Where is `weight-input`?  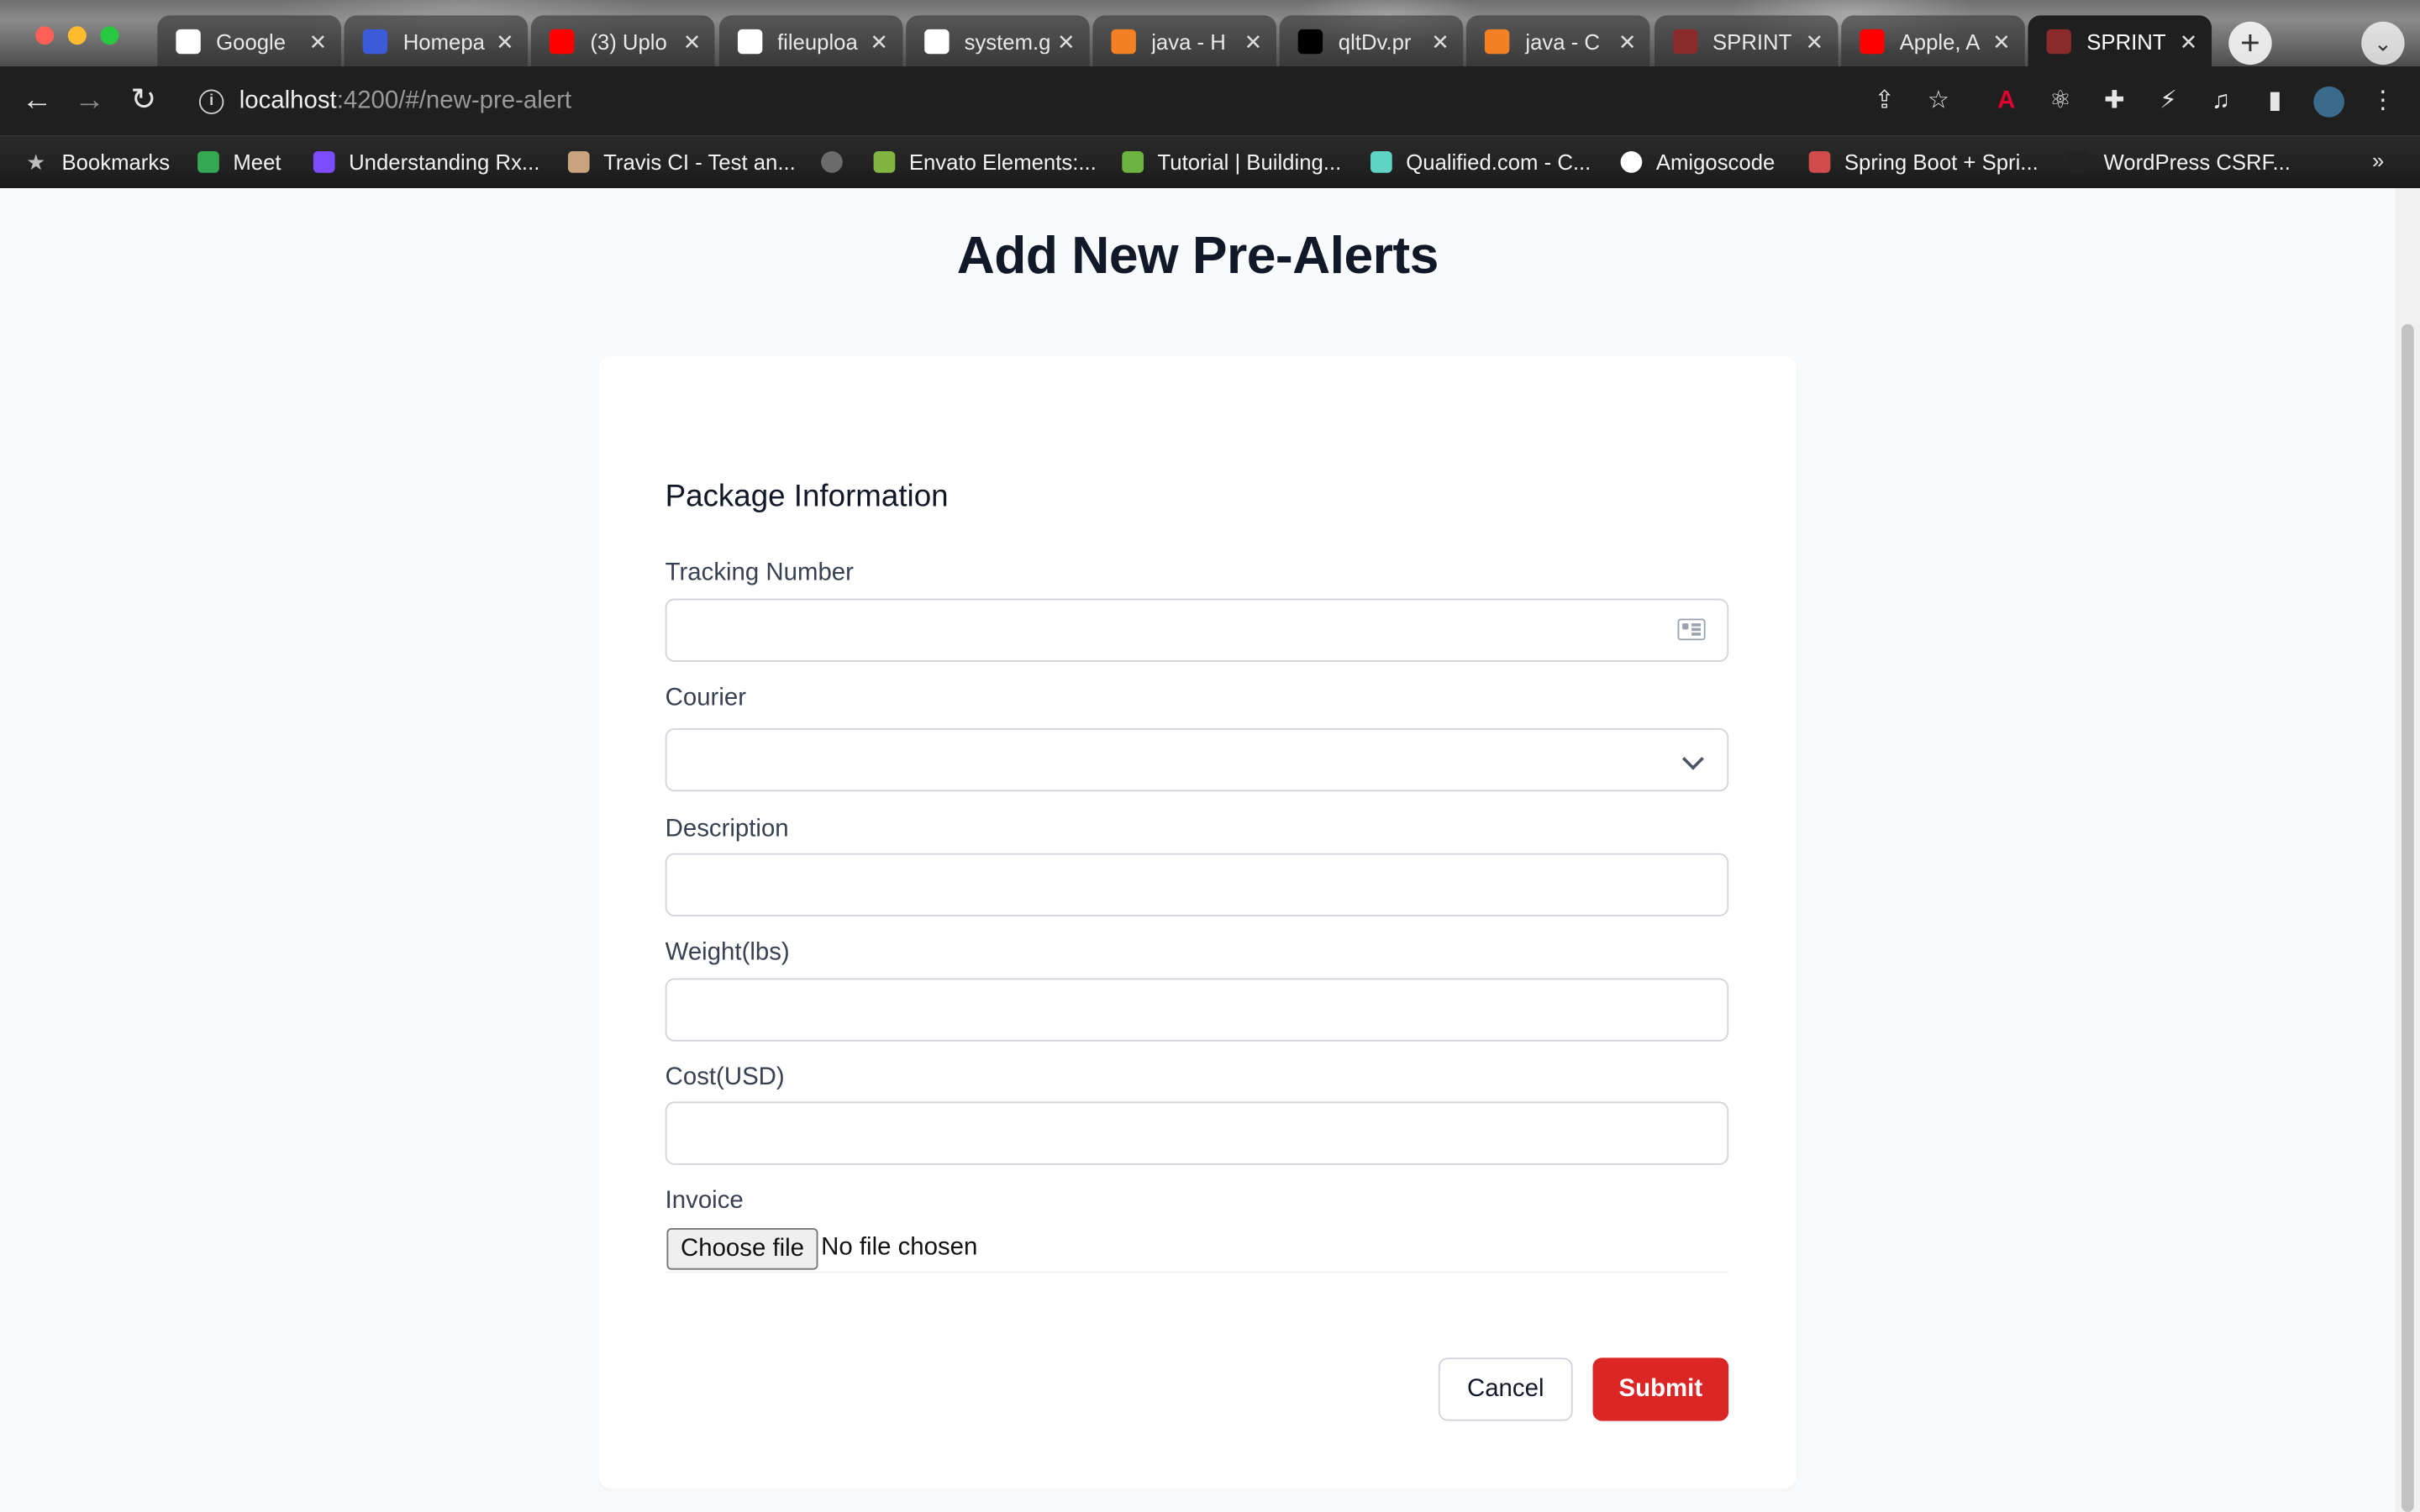 weight-input is located at coordinates (1197, 1009).